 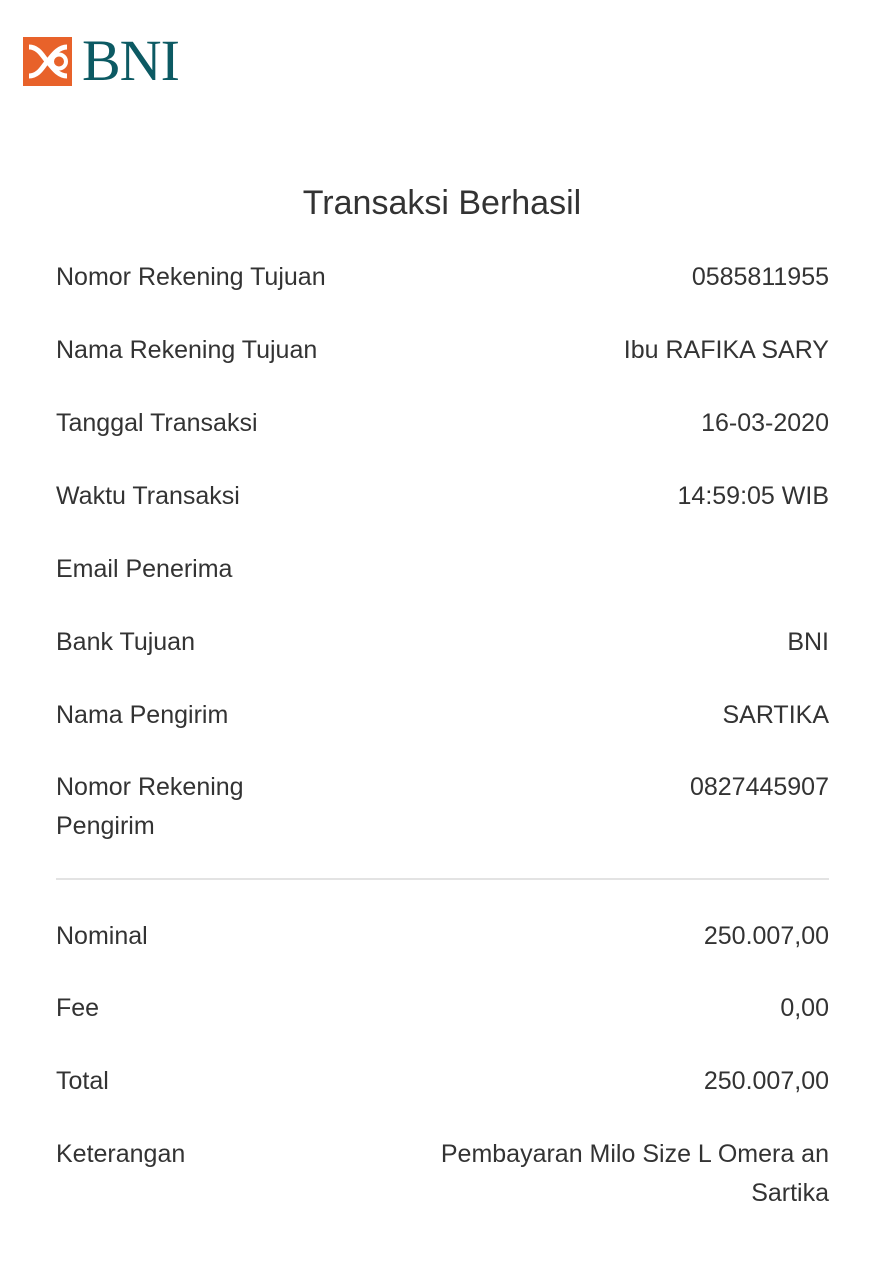 I want to click on detail-label: Nama Pengirim, so click(x=142, y=715).